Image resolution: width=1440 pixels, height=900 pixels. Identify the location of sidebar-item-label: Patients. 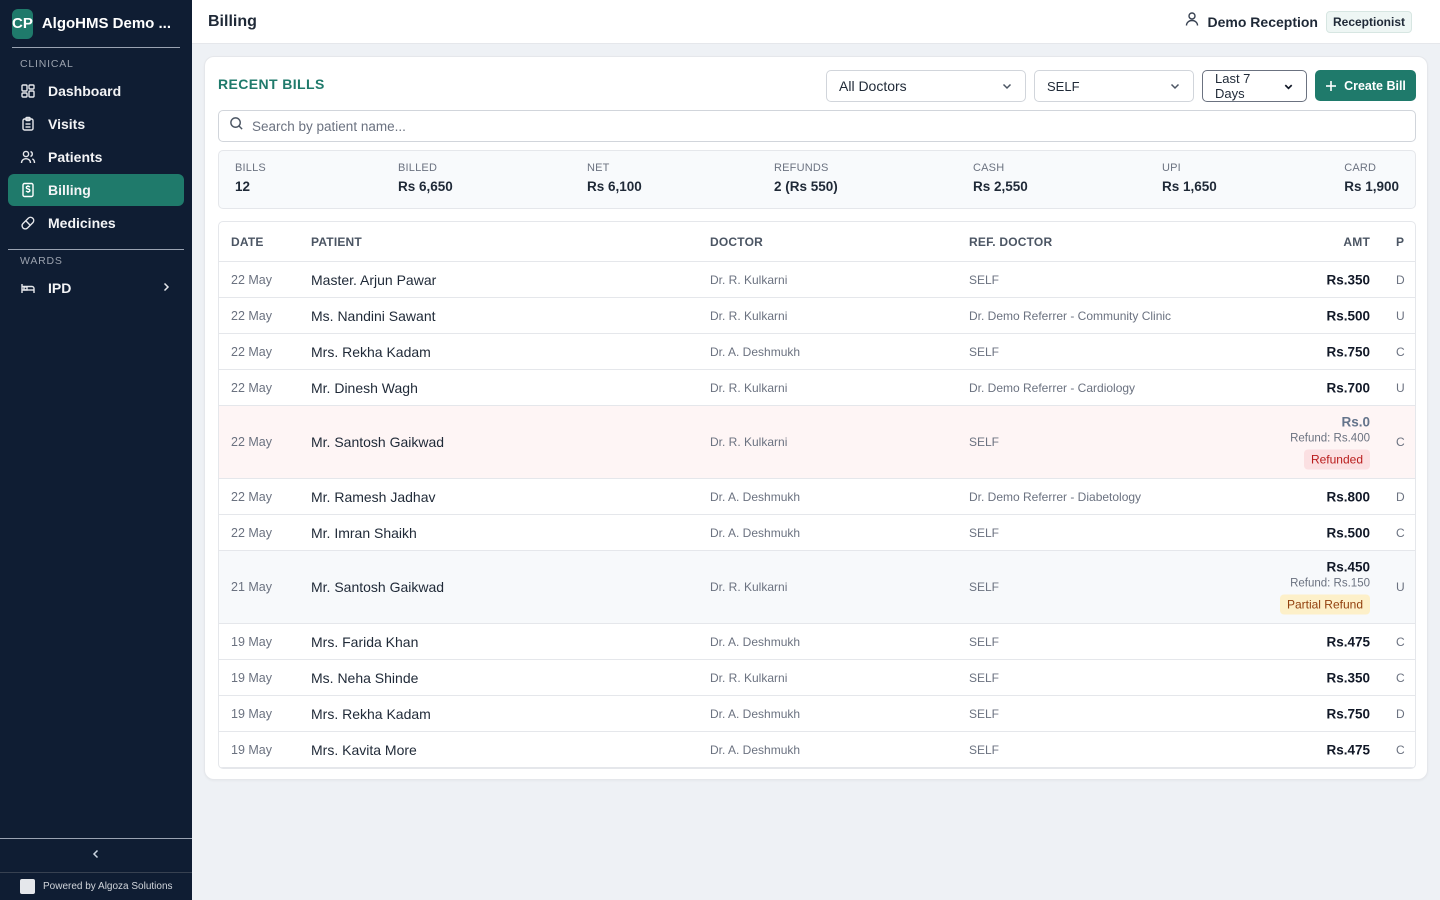
(75, 157).